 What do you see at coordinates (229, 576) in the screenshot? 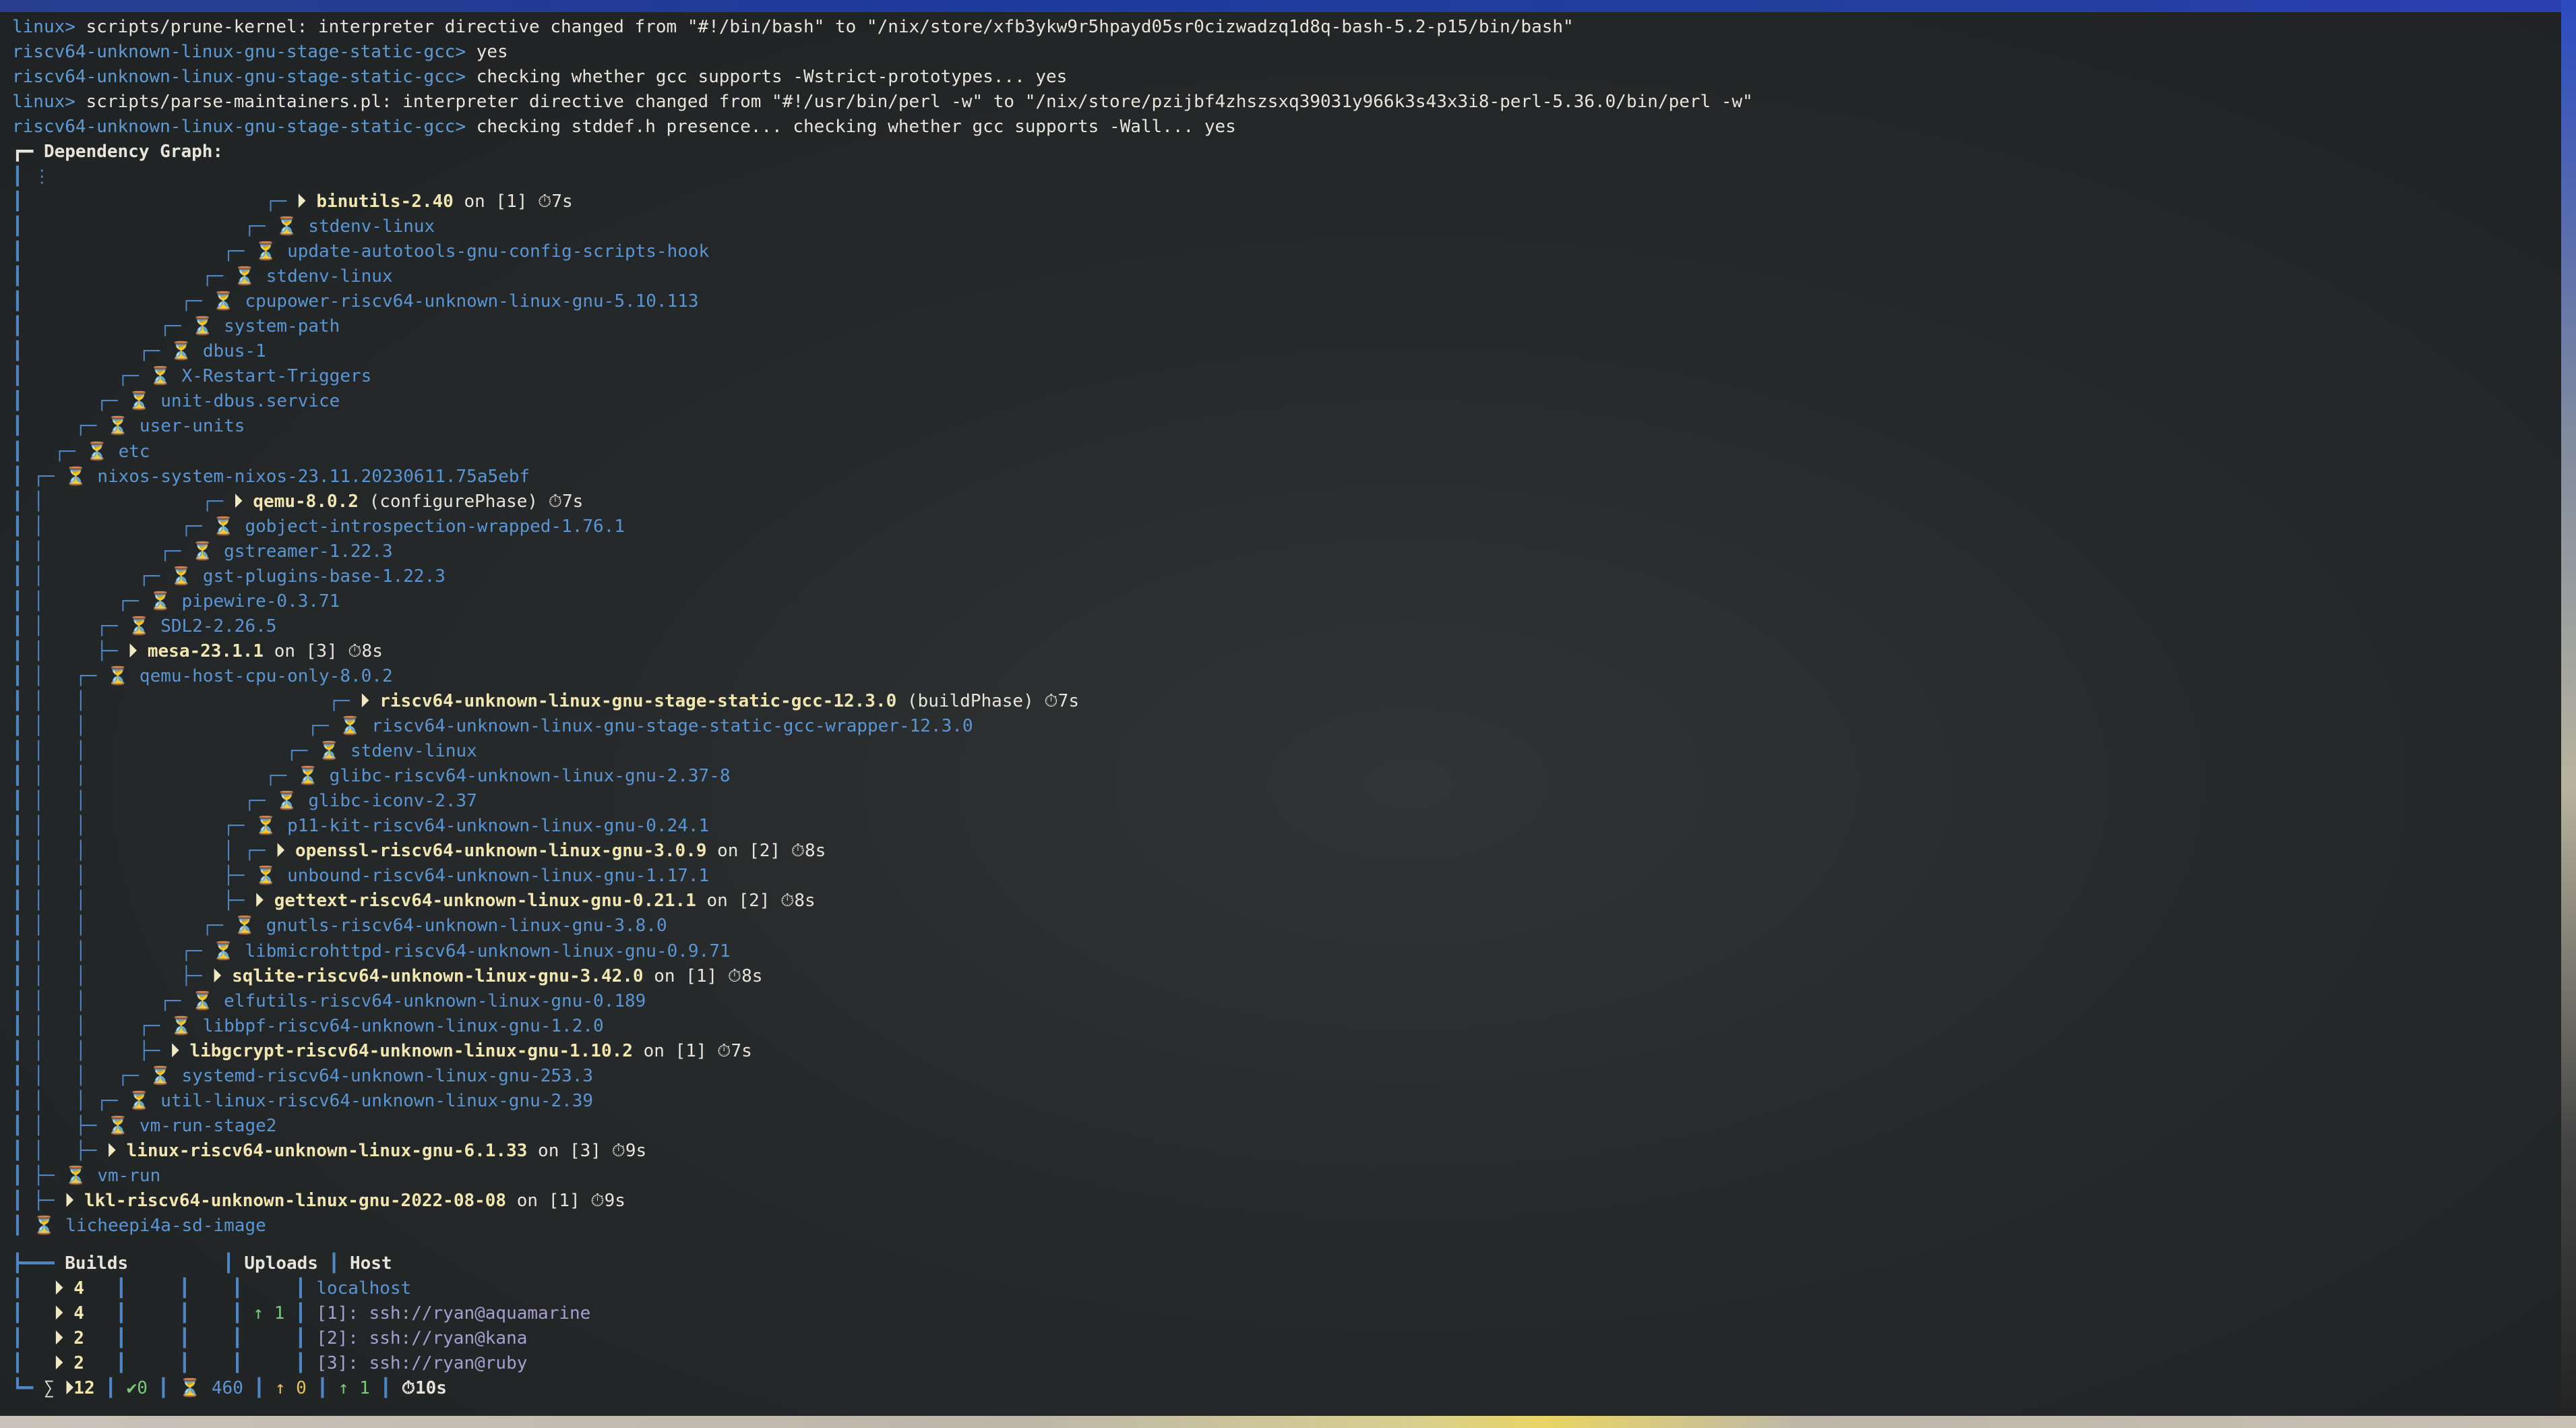
I see `dependency-node: ┃ │ ┌─ ⏳ gst-plugins-base-1.22.3` at bounding box center [229, 576].